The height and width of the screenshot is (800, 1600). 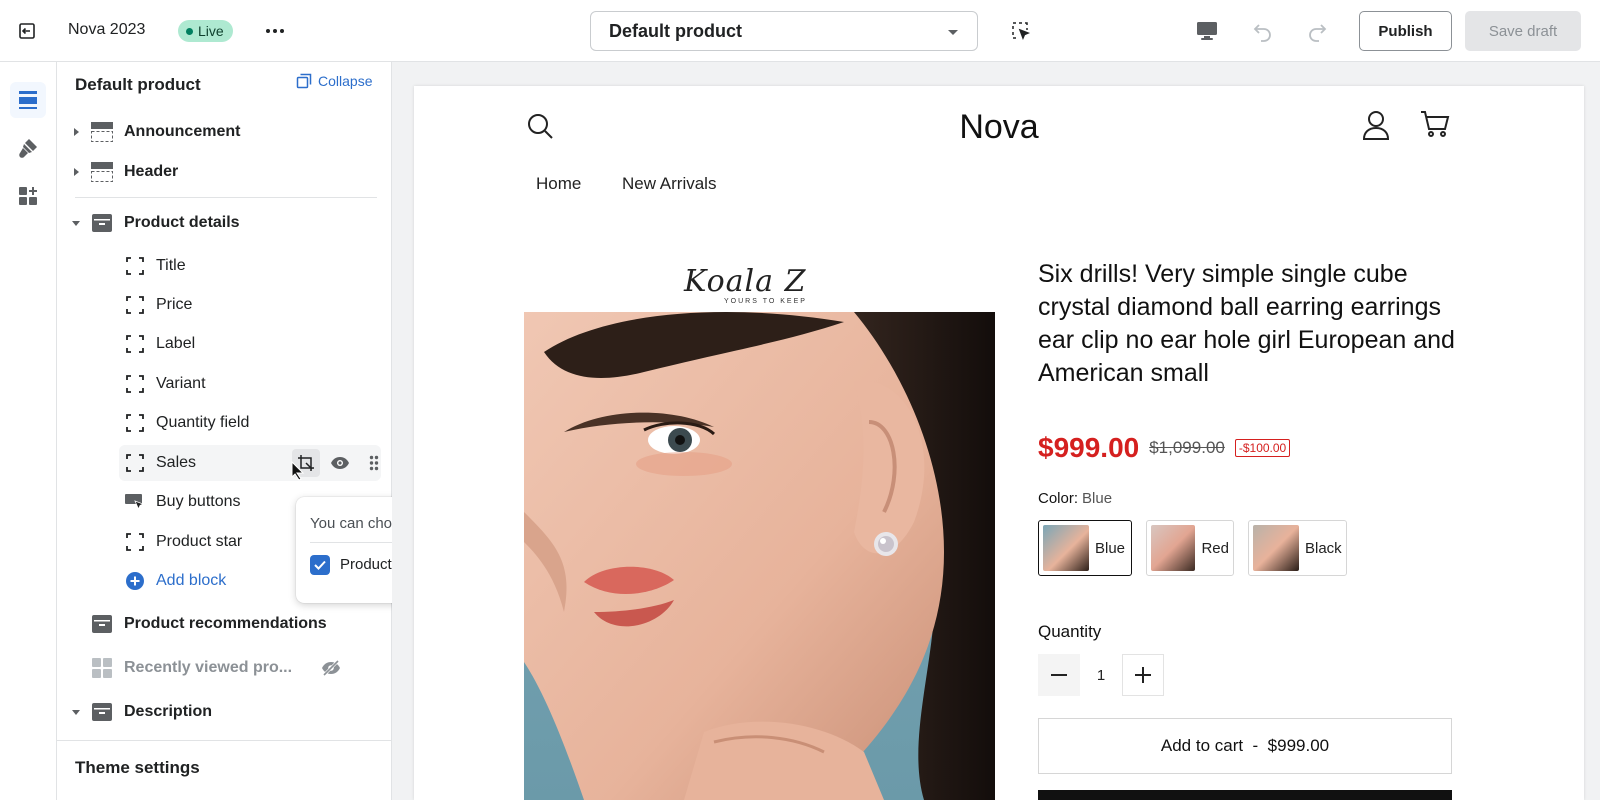 I want to click on eye-hidden-icon, so click(x=331, y=670).